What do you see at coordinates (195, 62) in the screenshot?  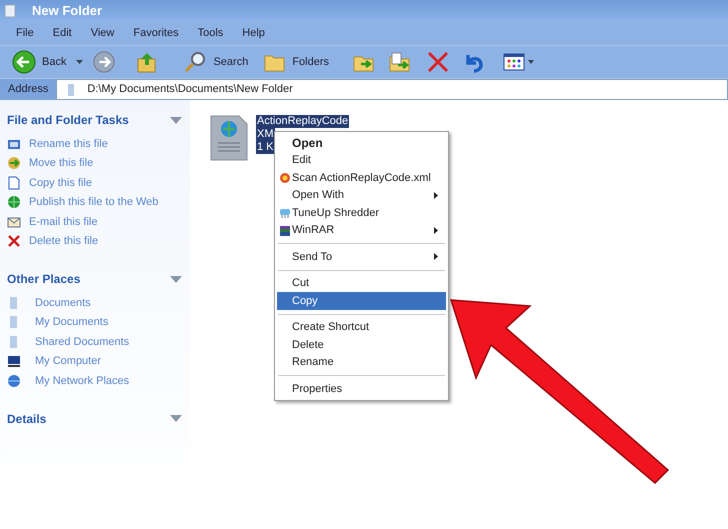 I see `search-icon` at bounding box center [195, 62].